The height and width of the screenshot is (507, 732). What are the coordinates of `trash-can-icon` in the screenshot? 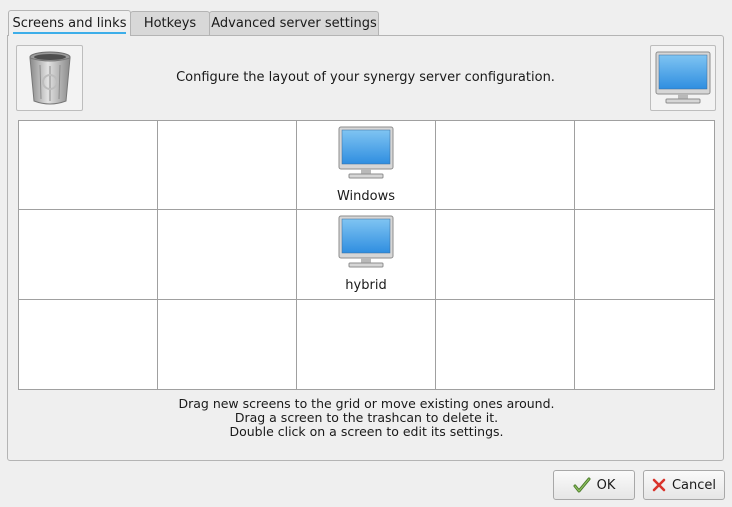 It's located at (49, 78).